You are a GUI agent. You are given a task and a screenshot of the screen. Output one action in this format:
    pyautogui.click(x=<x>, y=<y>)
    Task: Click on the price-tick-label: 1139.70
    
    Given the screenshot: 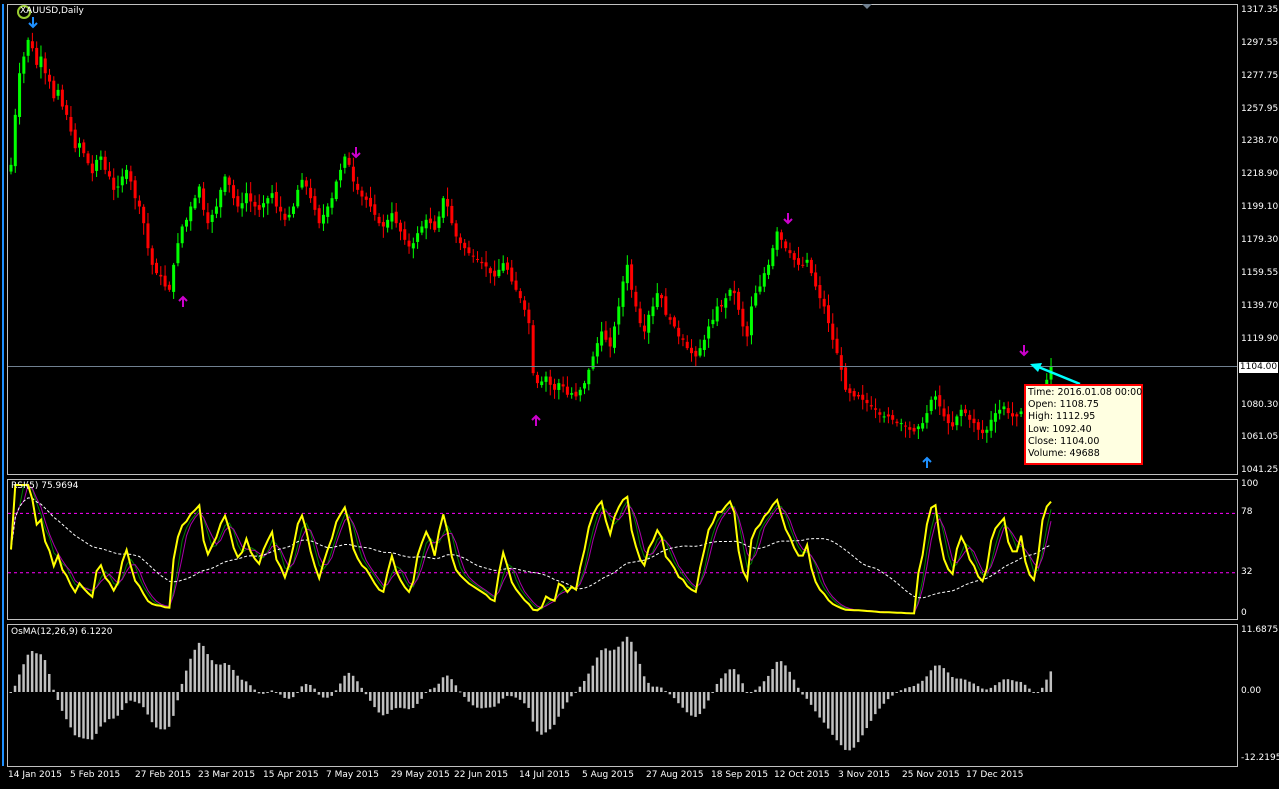 What is the action you would take?
    pyautogui.click(x=1260, y=305)
    